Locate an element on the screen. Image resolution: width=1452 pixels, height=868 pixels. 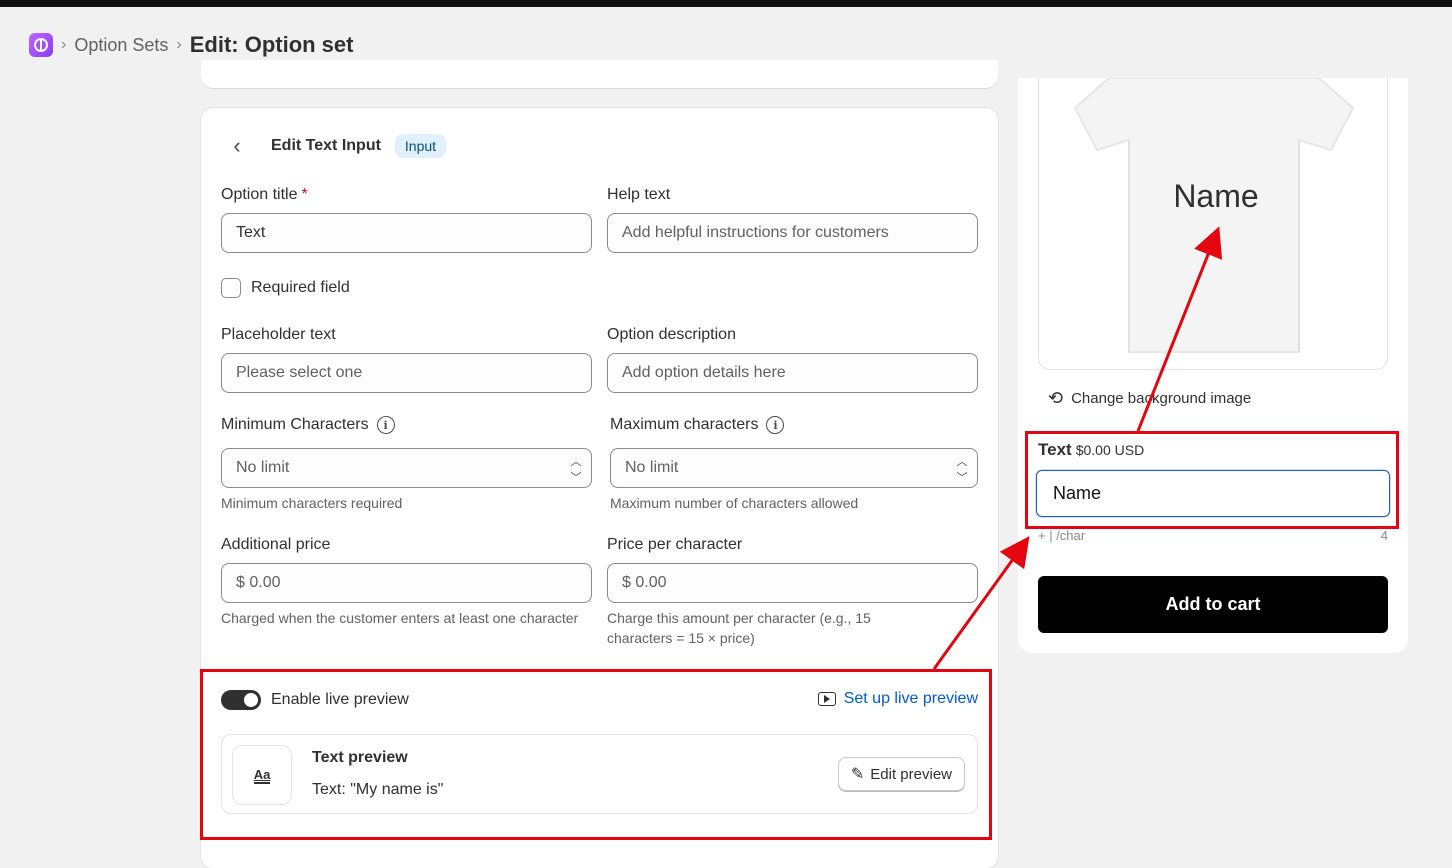
additional-price-input: $ 0.00 is located at coordinates (406, 583).